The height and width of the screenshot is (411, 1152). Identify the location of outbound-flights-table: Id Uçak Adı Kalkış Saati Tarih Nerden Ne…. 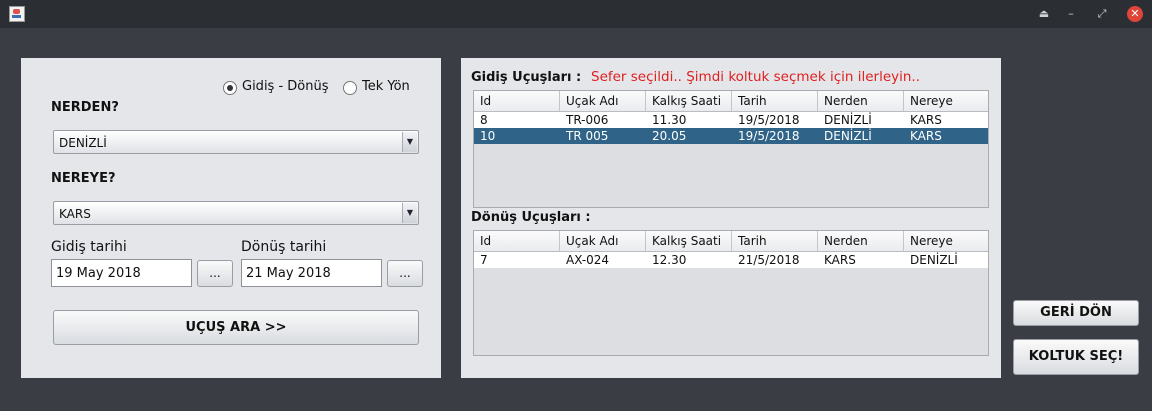
(731, 149).